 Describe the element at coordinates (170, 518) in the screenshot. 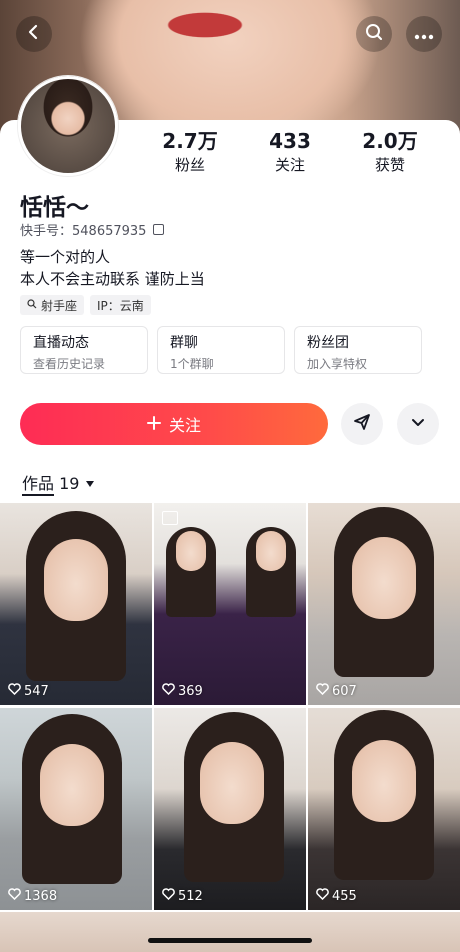

I see `photo-album-icon` at that location.